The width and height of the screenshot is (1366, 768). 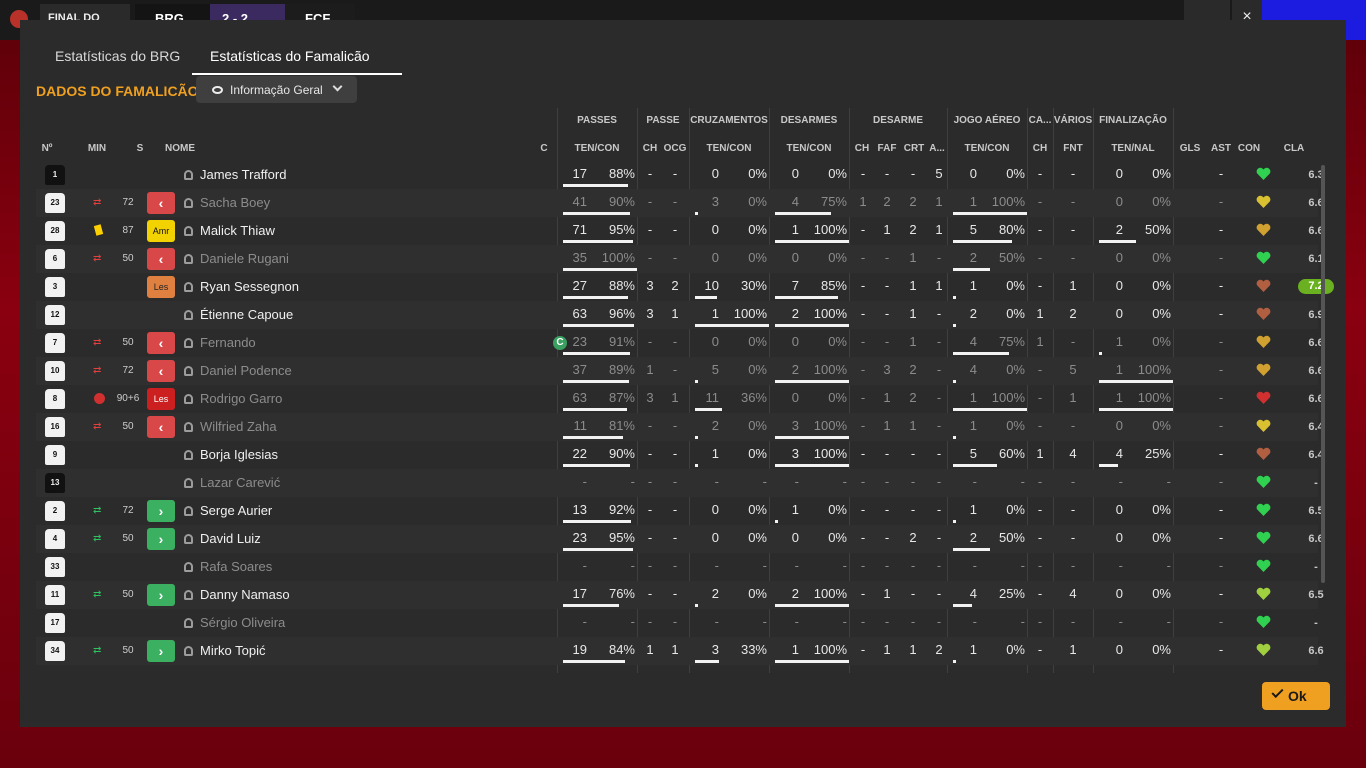 What do you see at coordinates (97, 202) in the screenshot?
I see `sub-off-icon: ⇄` at bounding box center [97, 202].